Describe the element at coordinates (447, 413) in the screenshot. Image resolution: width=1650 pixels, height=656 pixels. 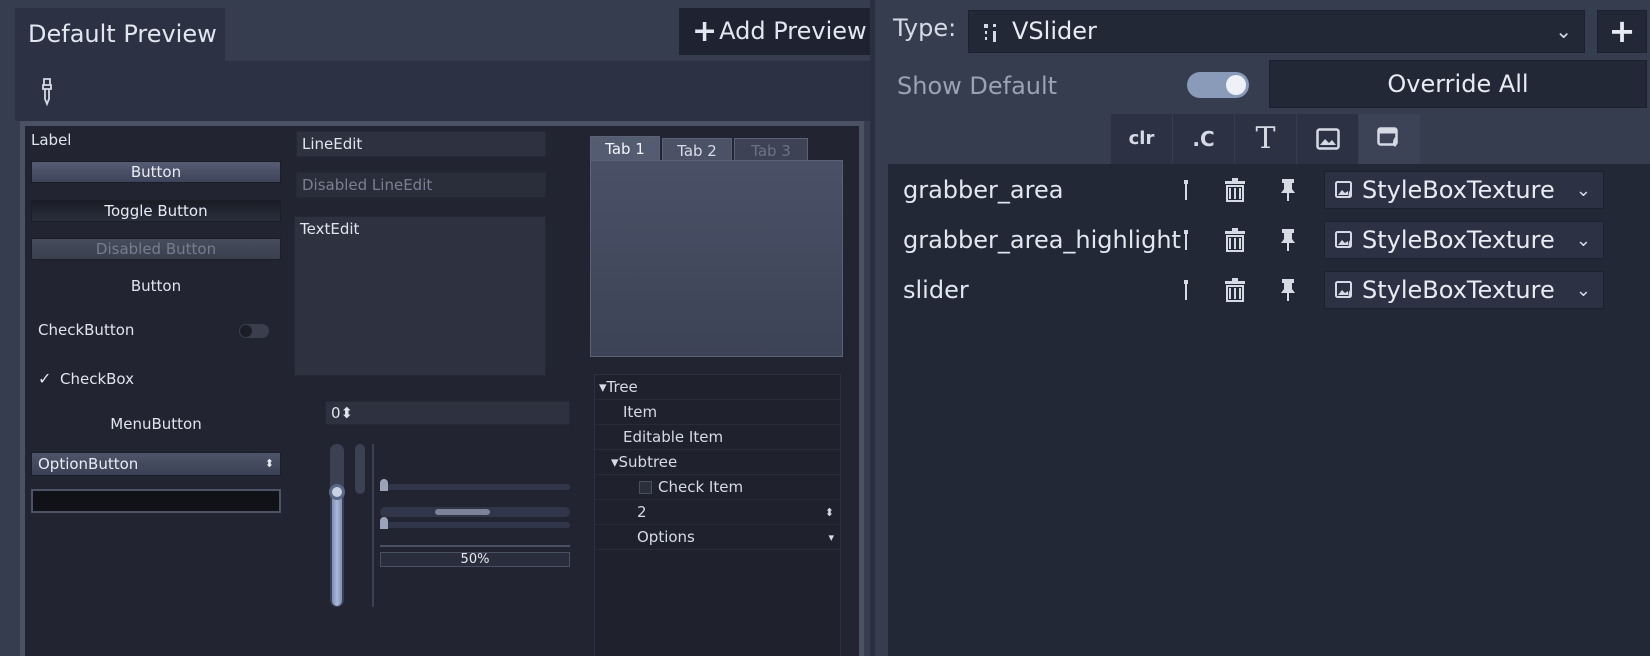
I see `spinbox: 0⬍` at that location.